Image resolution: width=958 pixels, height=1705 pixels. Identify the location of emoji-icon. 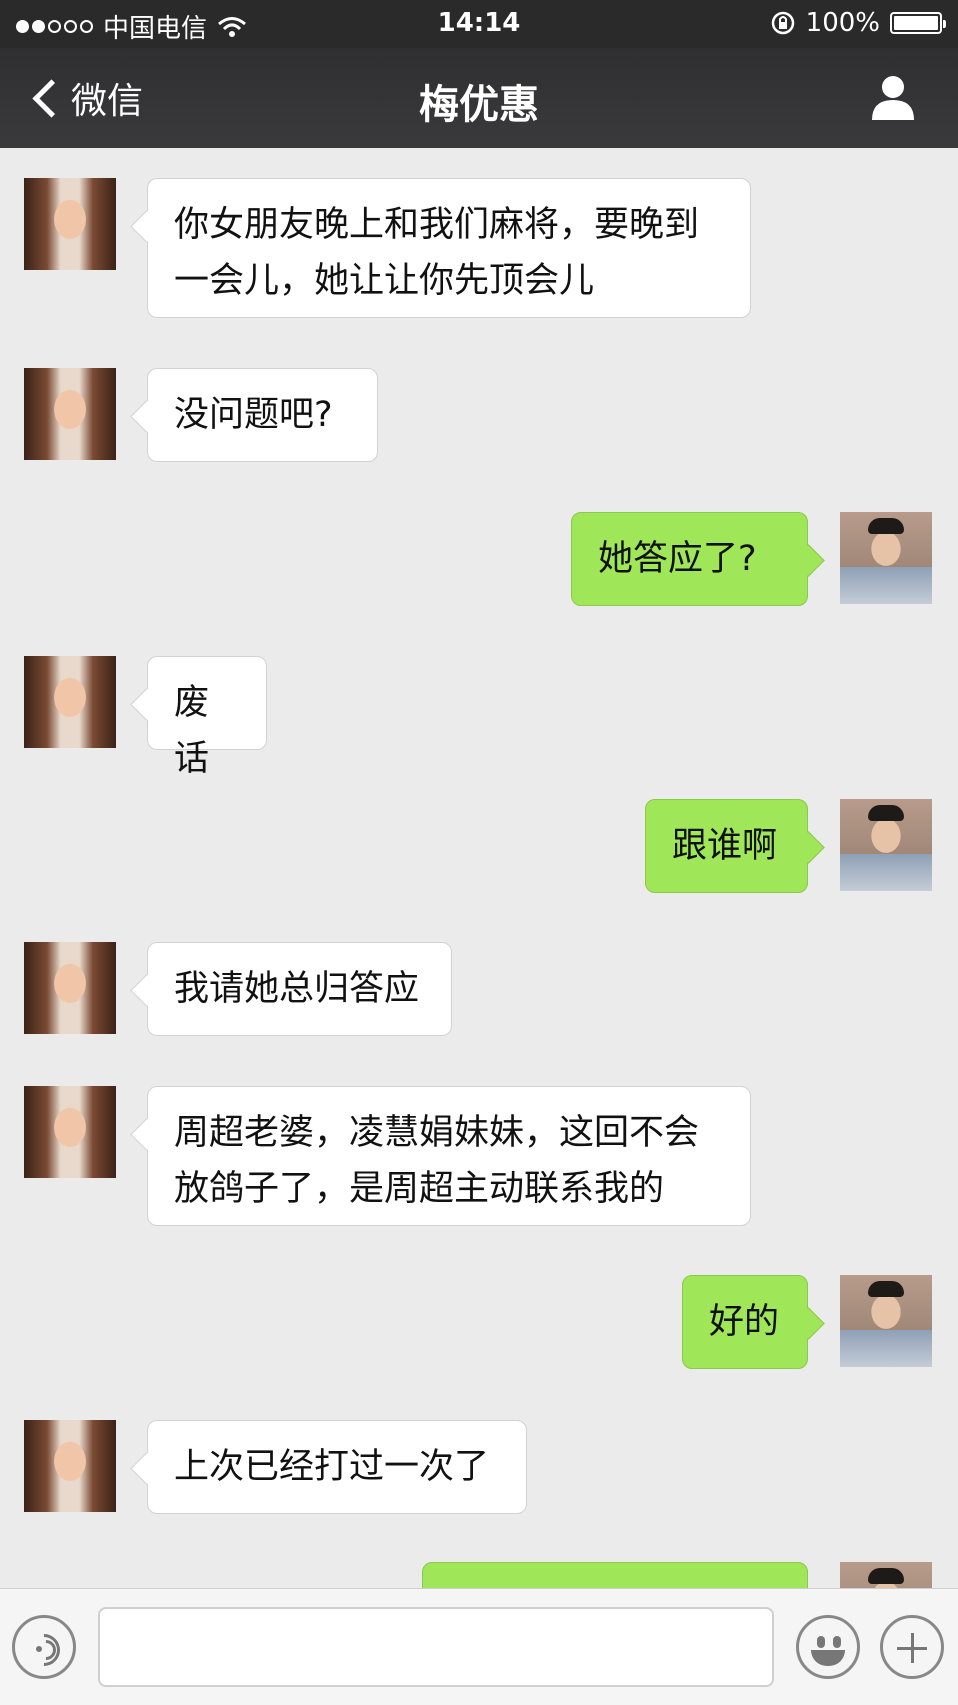
(828, 1647).